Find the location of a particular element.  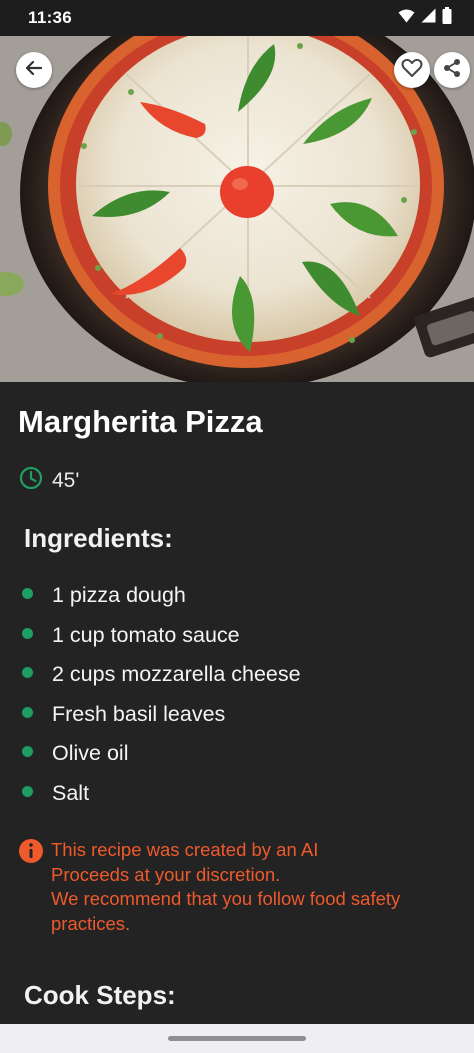

wifi-icon is located at coordinates (406, 18).